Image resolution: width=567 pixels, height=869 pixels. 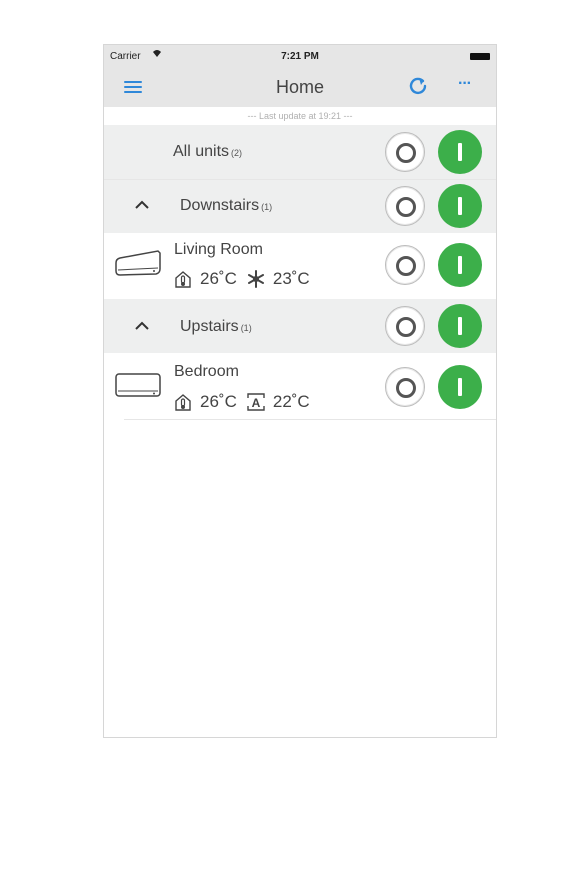 I want to click on unit-name: Bedroom, so click(x=206, y=371).